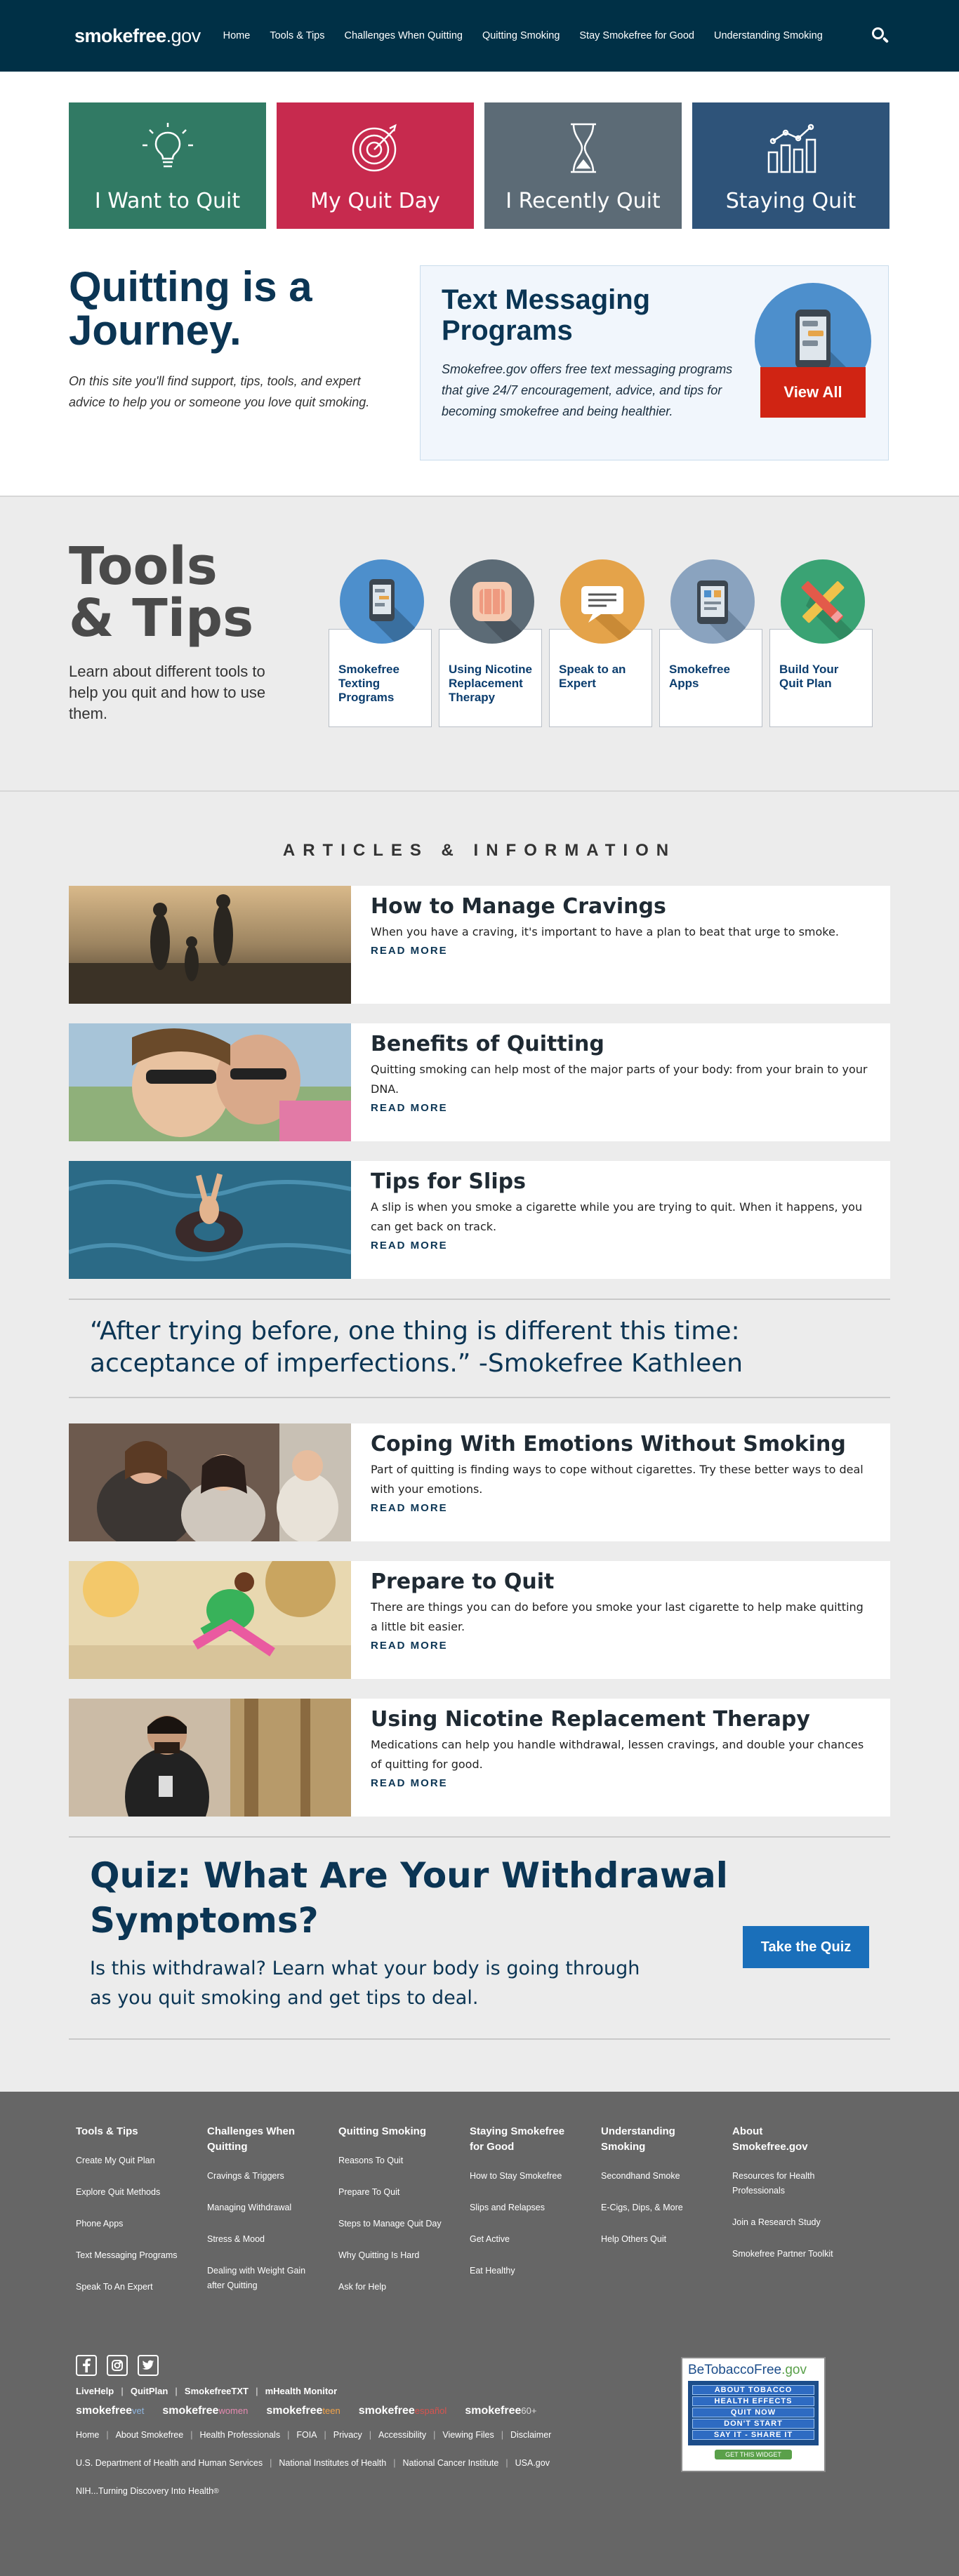 The height and width of the screenshot is (2576, 959). I want to click on footer-link: Text Messaging Programs, so click(128, 2256).